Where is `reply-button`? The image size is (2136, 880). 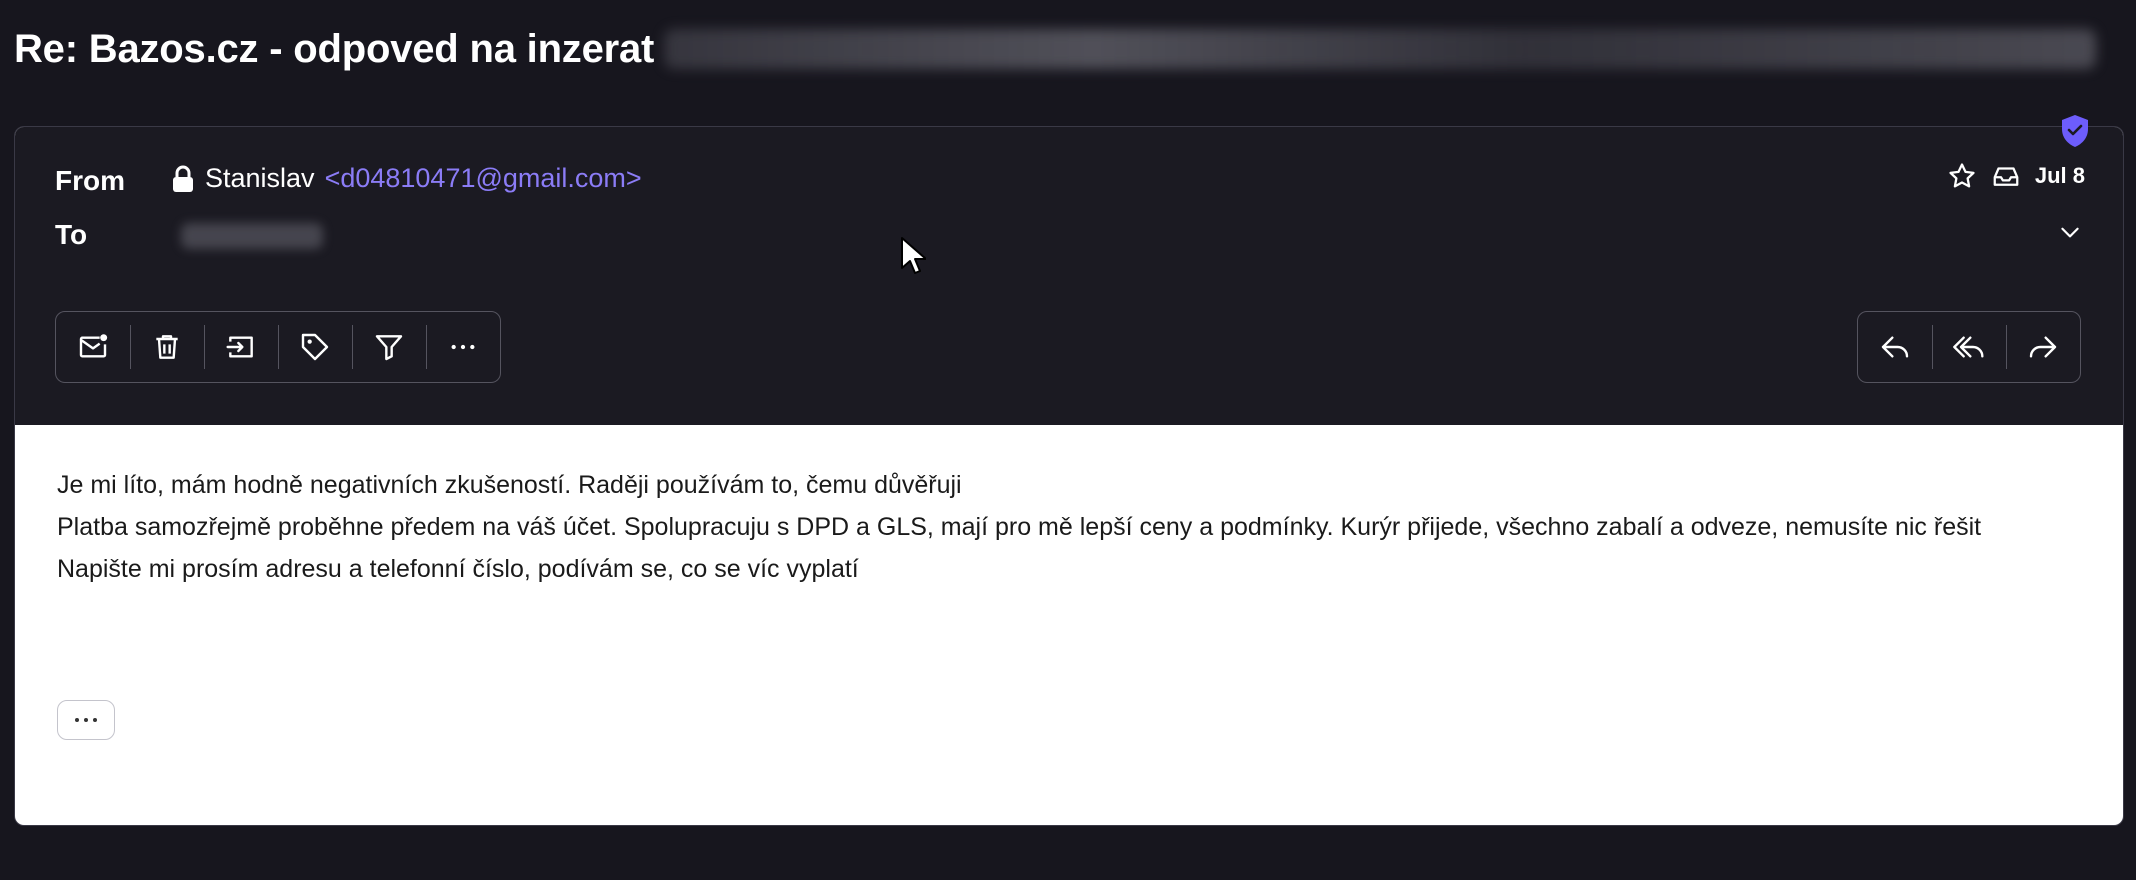 reply-button is located at coordinates (1895, 347).